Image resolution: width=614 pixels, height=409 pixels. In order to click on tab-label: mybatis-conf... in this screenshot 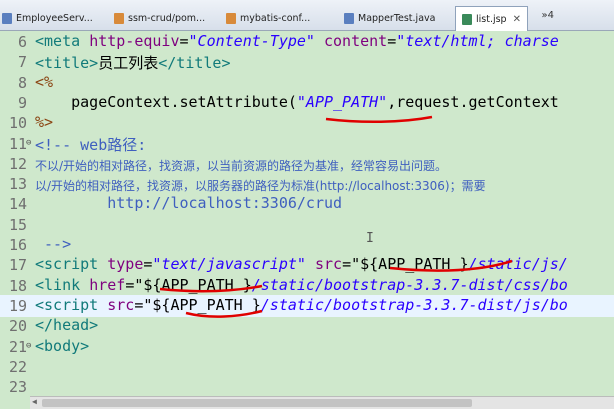, I will do `click(275, 18)`.